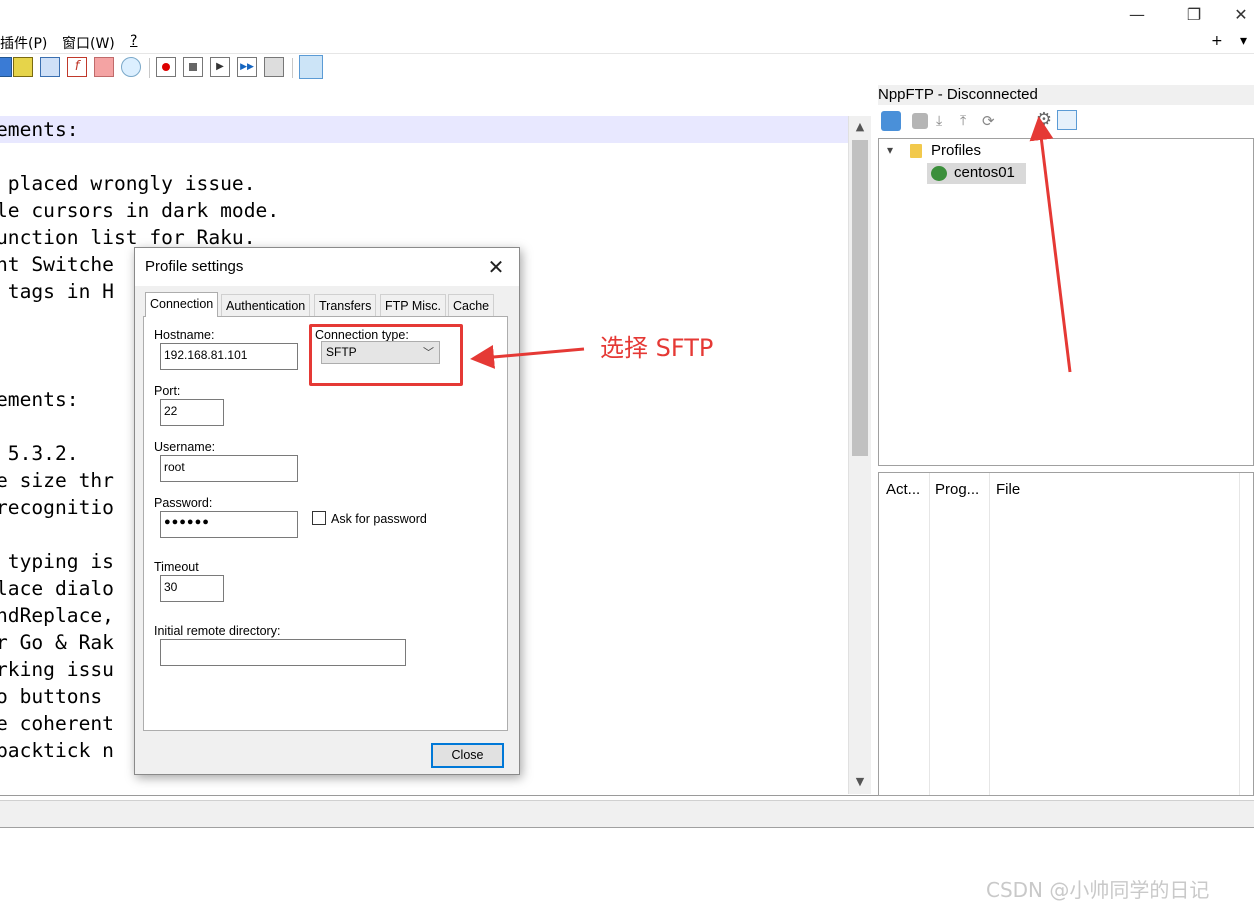  What do you see at coordinates (182, 304) in the screenshot?
I see `tab-connection: Connection` at bounding box center [182, 304].